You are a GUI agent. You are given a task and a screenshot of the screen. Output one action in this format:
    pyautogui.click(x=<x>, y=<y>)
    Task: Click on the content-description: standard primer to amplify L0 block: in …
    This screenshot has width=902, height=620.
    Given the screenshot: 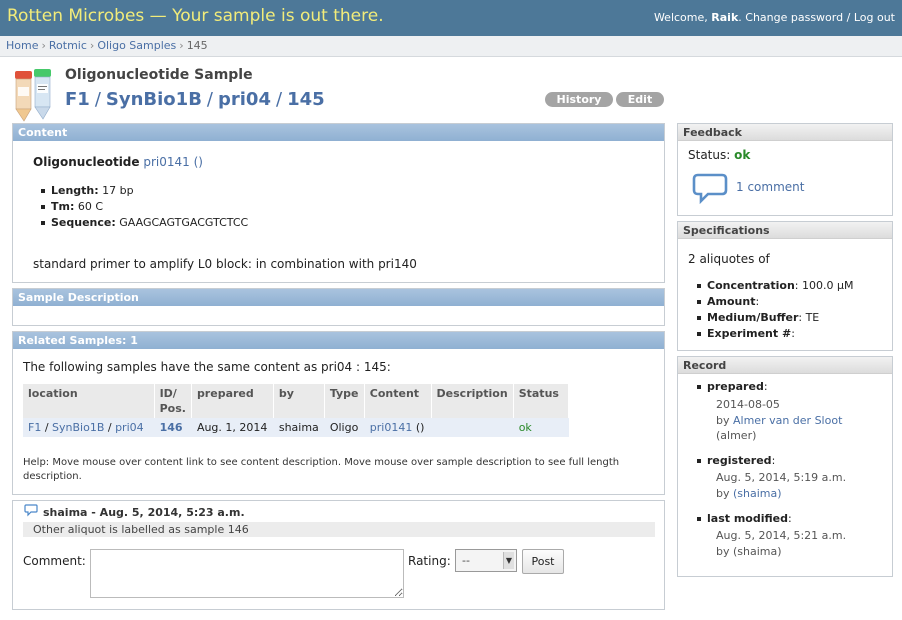 What is the action you would take?
    pyautogui.click(x=225, y=264)
    